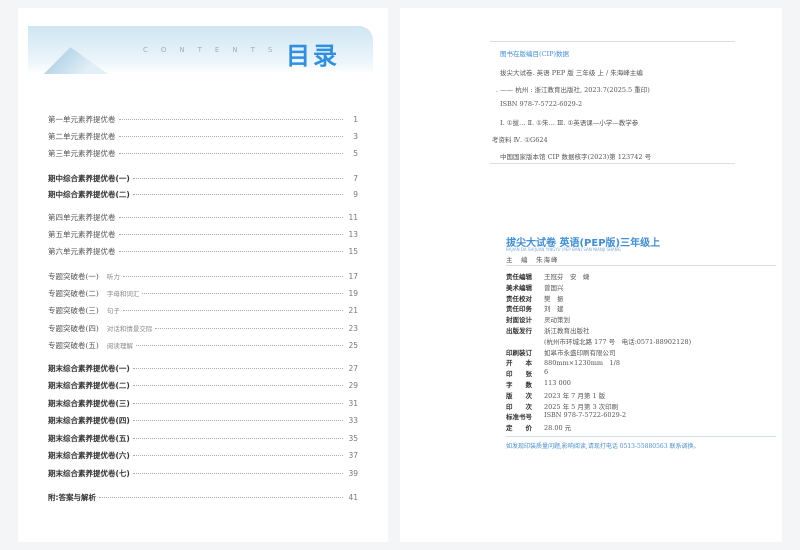  Describe the element at coordinates (89, 455) in the screenshot. I see `toc-entry-title: 期末综合素养提优卷(六)` at that location.